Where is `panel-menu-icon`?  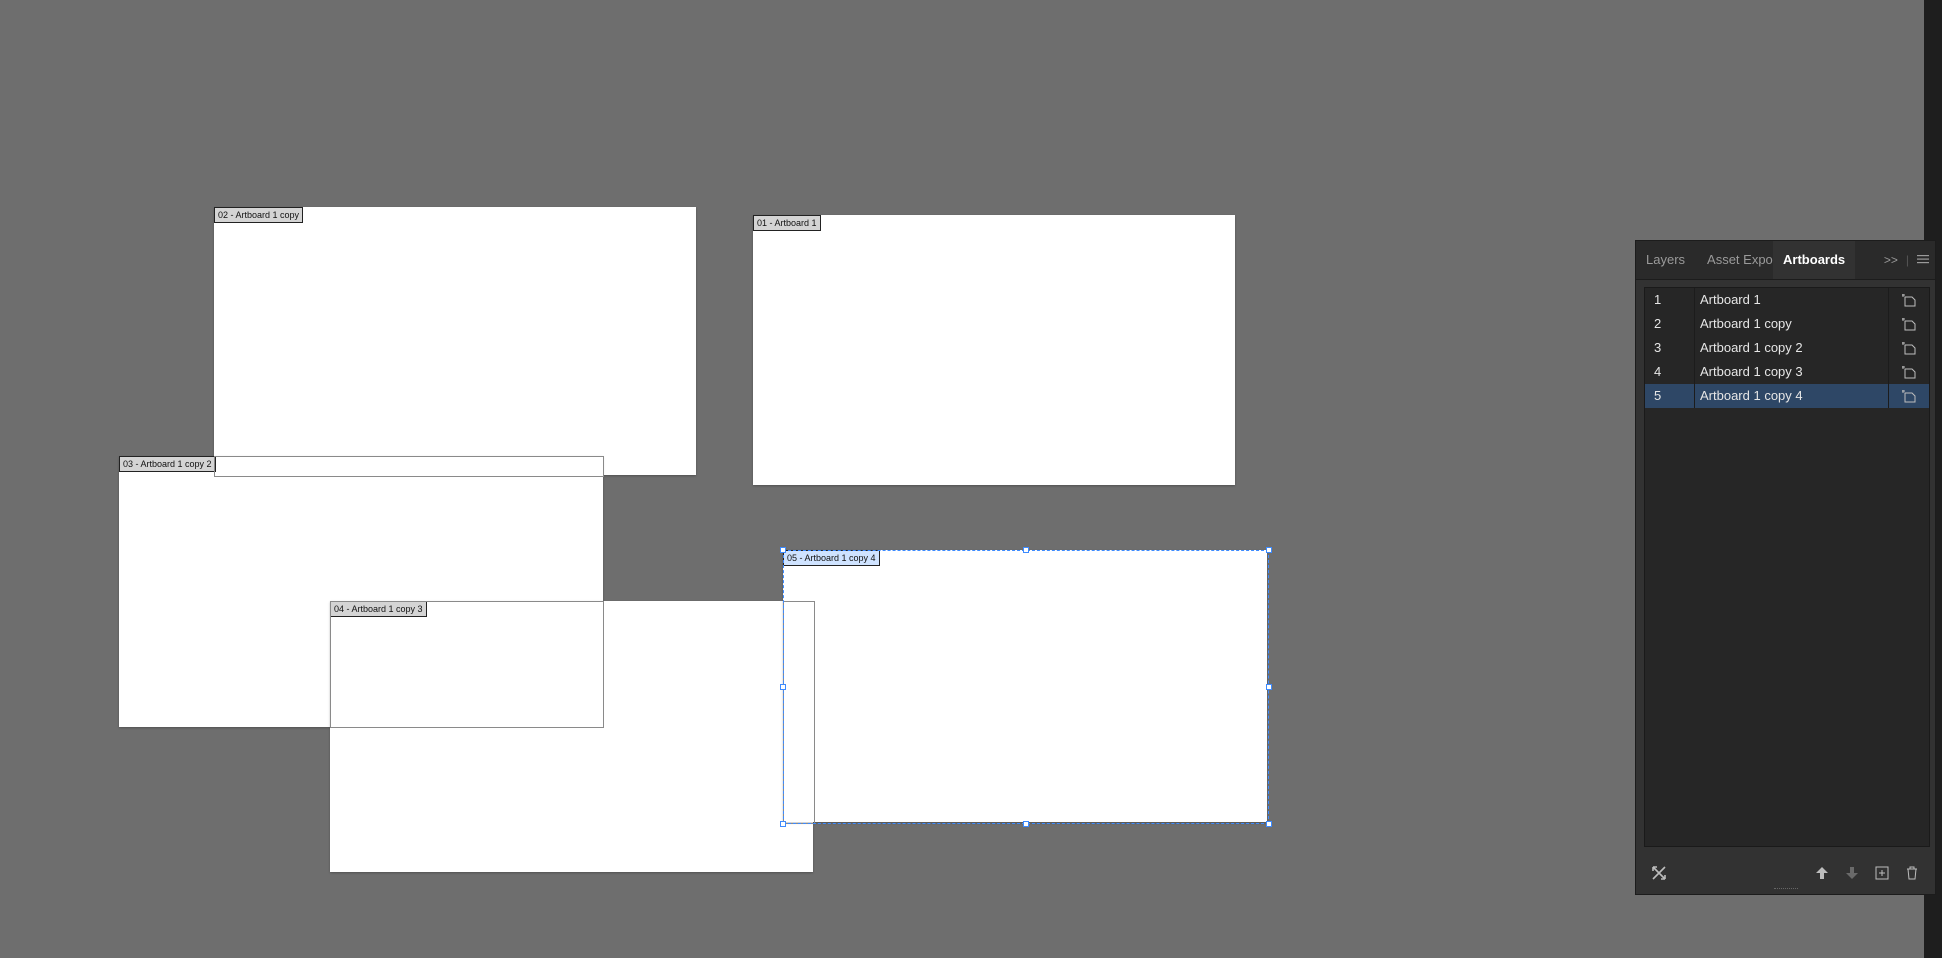
panel-menu-icon is located at coordinates (1923, 260).